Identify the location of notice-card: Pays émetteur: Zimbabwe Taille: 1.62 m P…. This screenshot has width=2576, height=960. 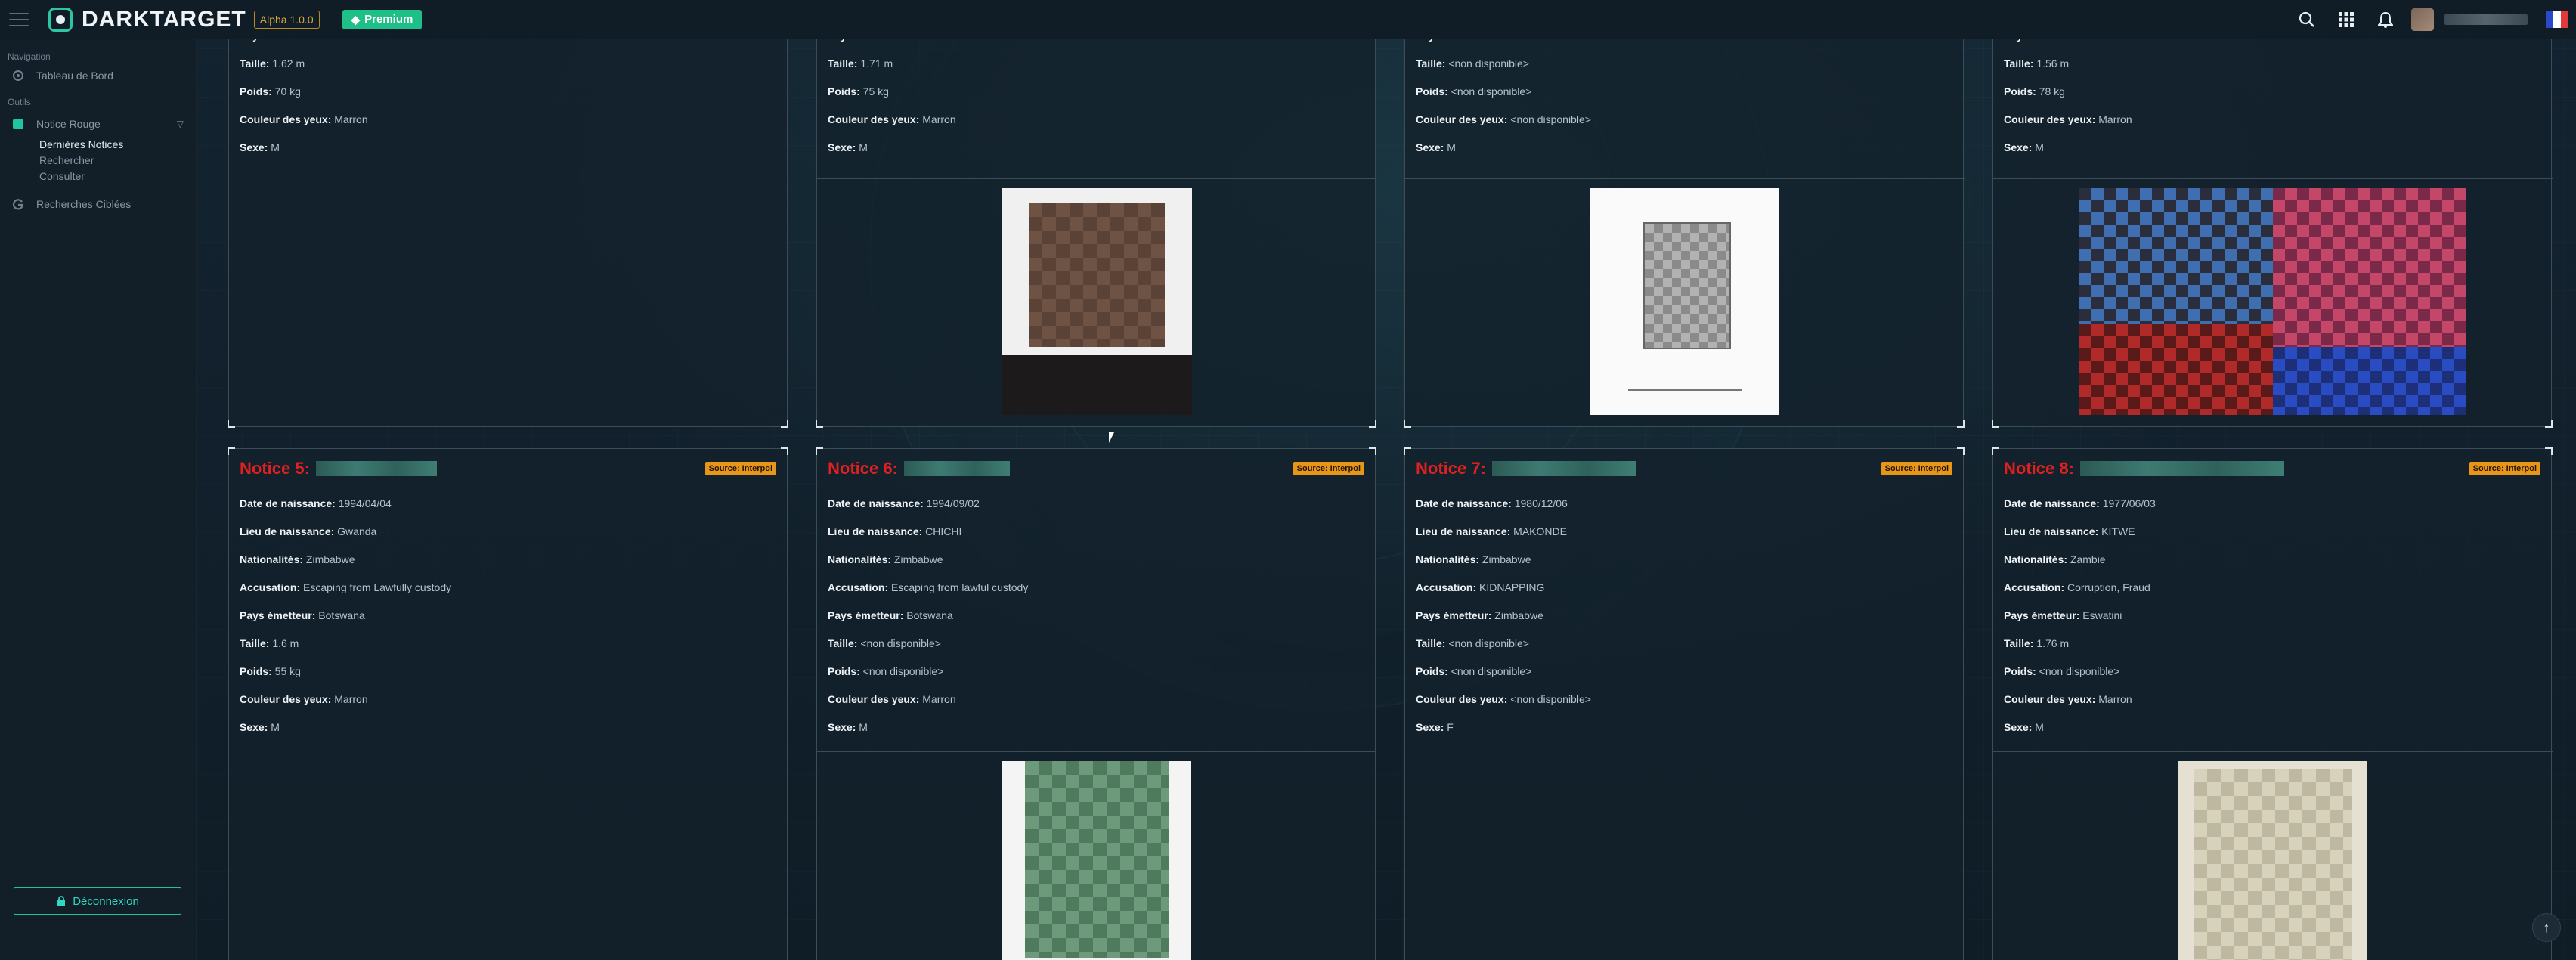
(508, 214).